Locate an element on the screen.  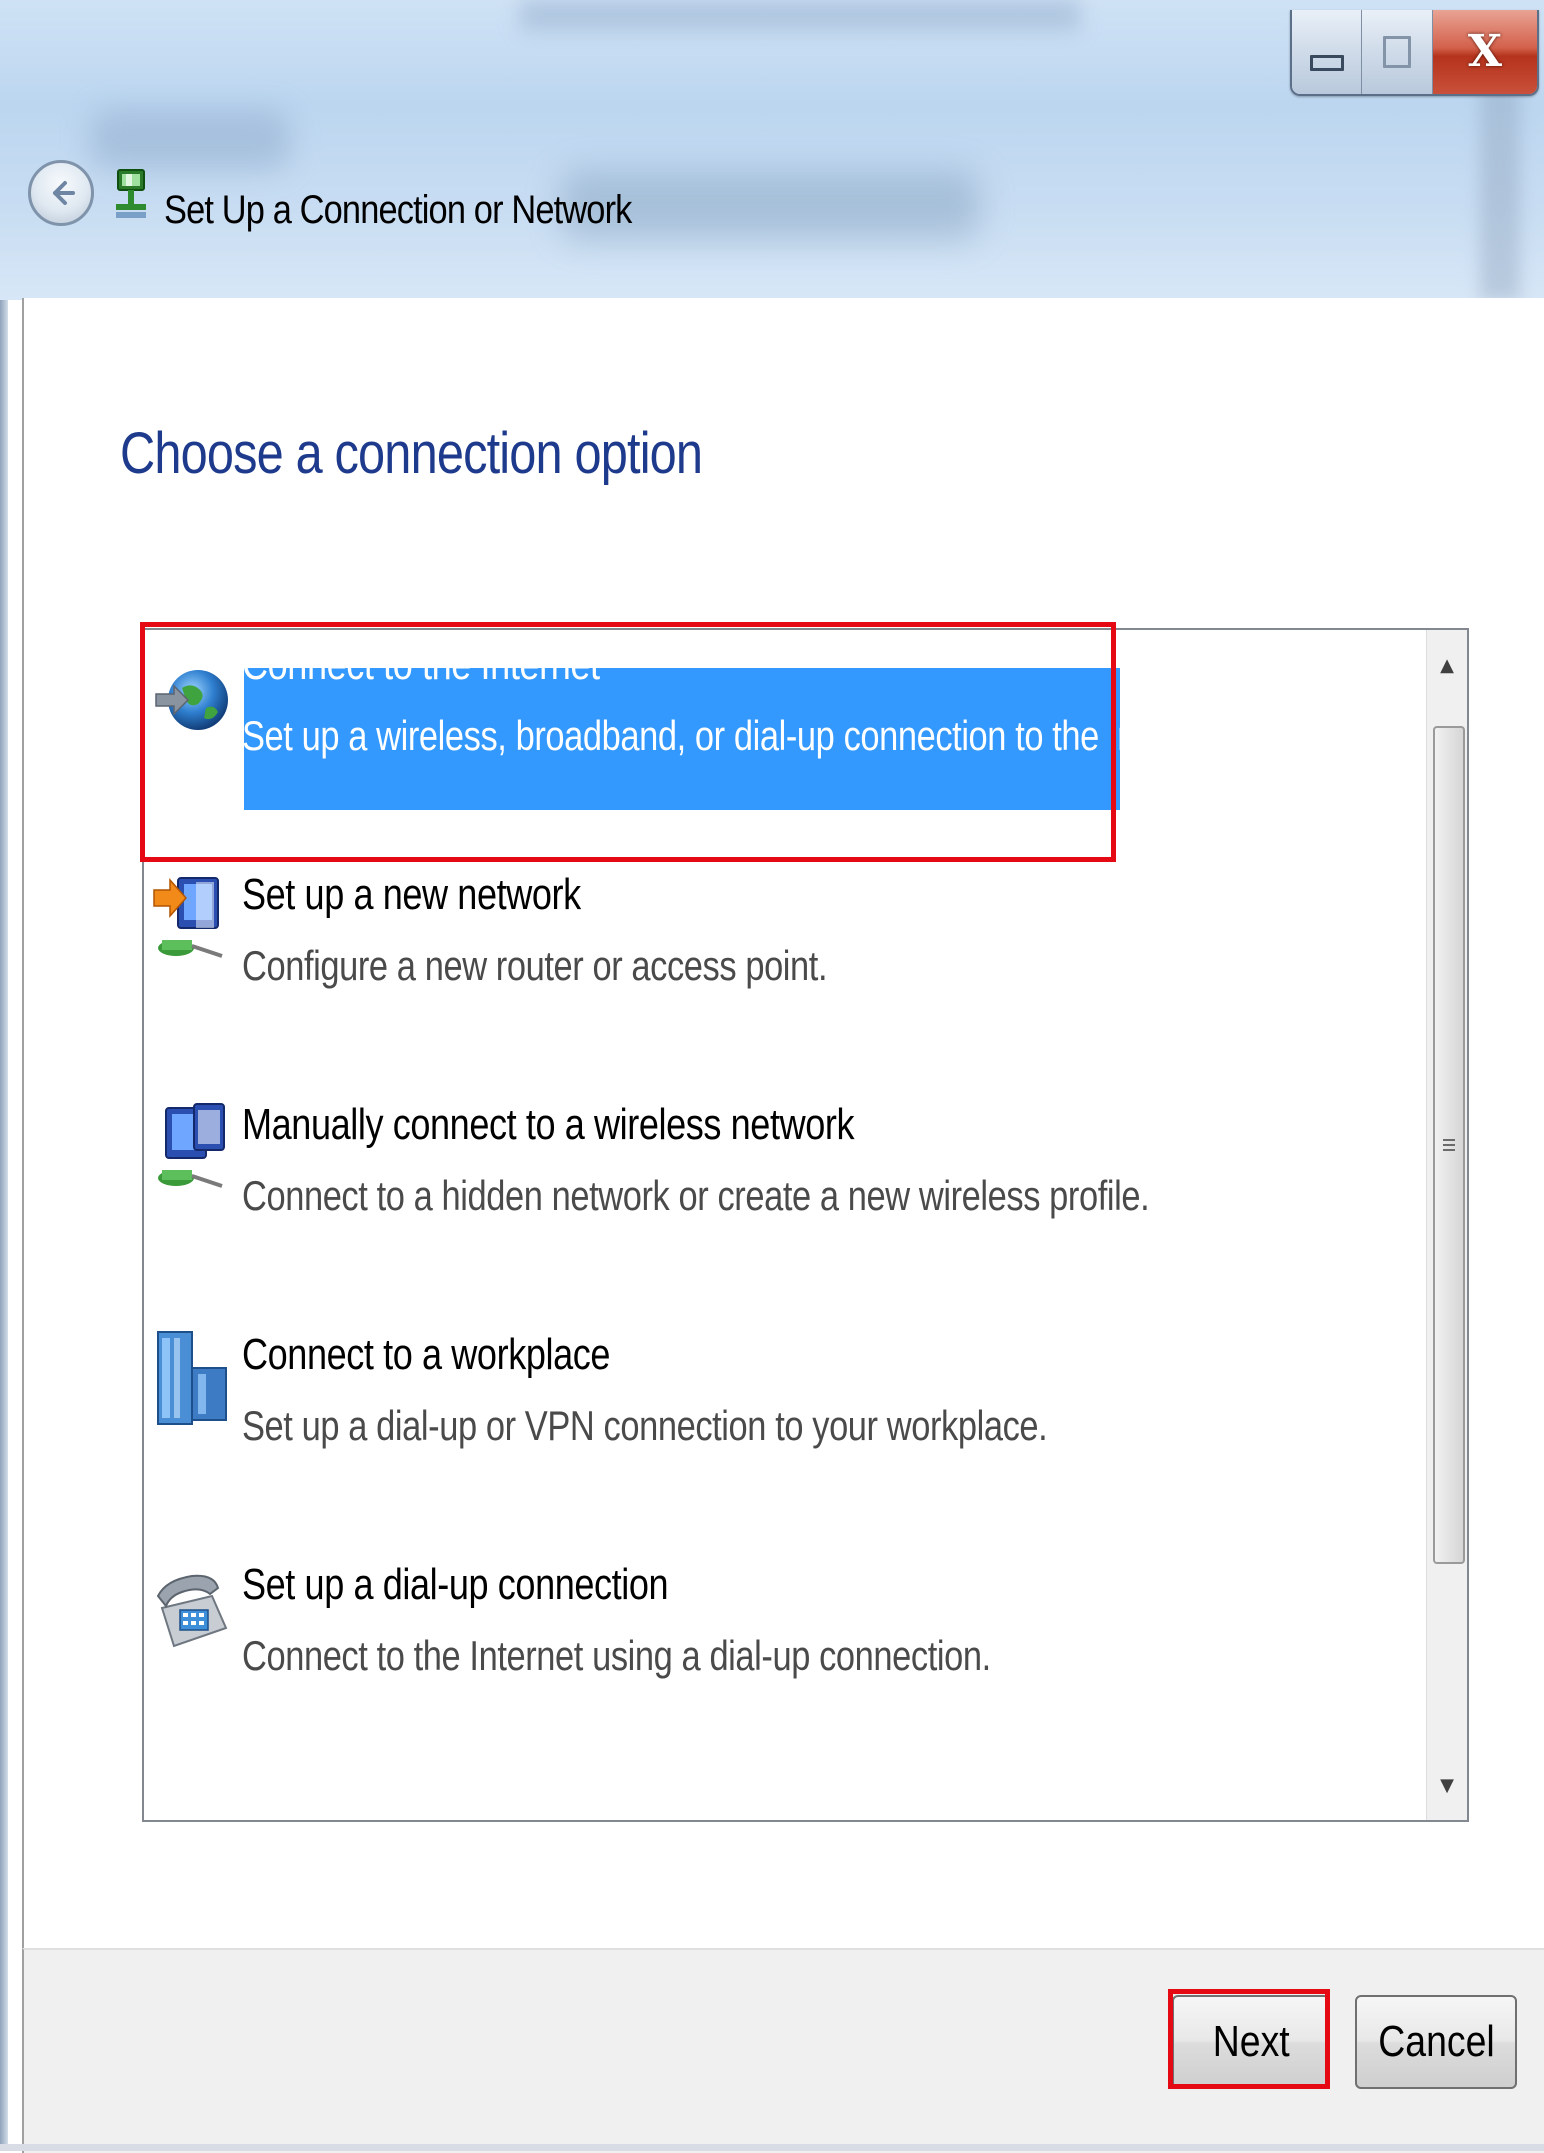
window-controls: X is located at coordinates (1414, 53).